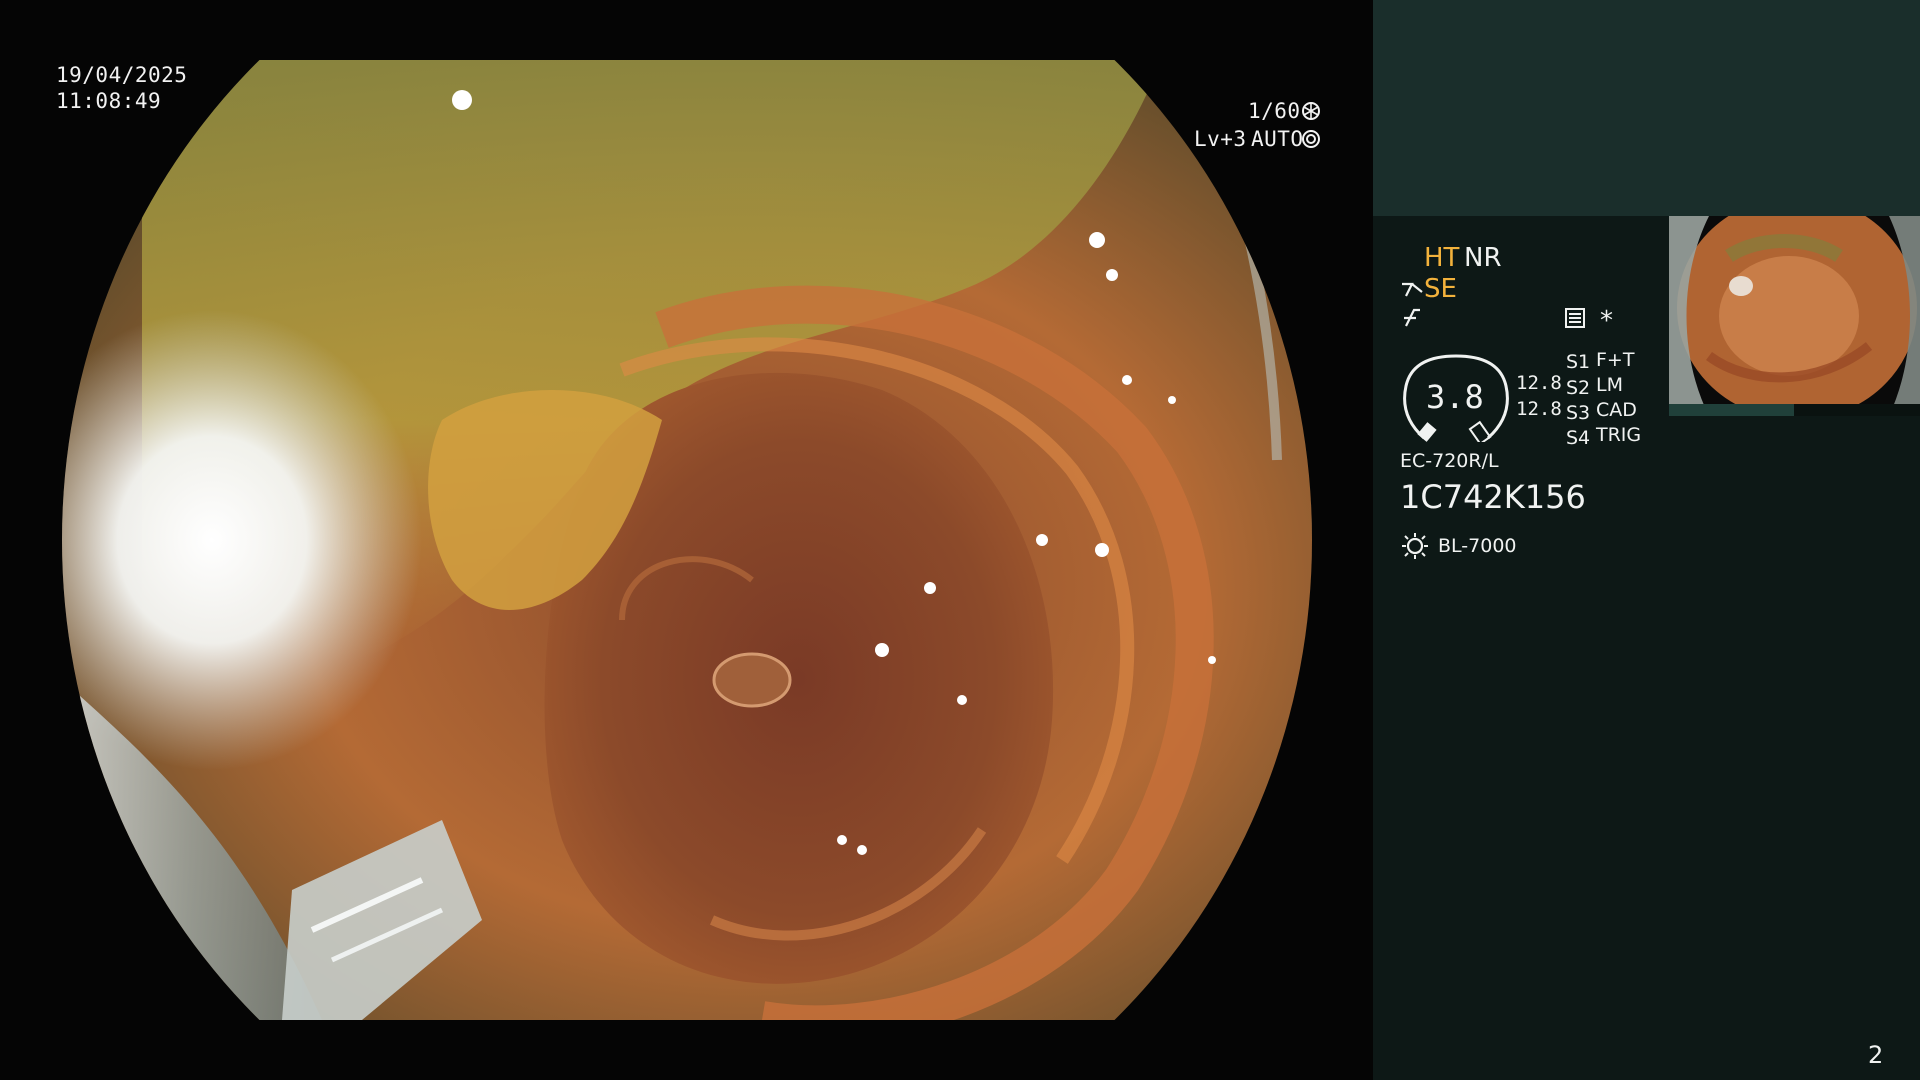 The height and width of the screenshot is (1080, 1920). What do you see at coordinates (1606, 321) in the screenshot?
I see `asterisk-indicator: *` at bounding box center [1606, 321].